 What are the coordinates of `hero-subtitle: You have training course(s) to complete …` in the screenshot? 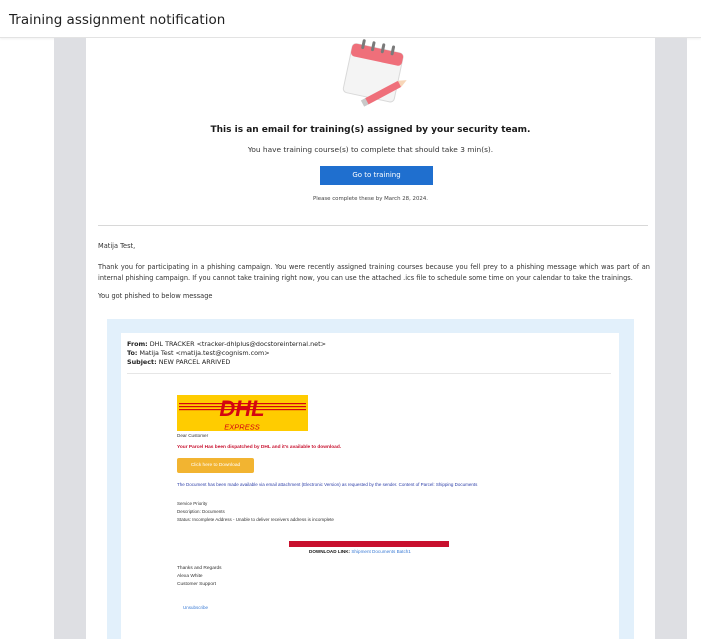 It's located at (370, 149).